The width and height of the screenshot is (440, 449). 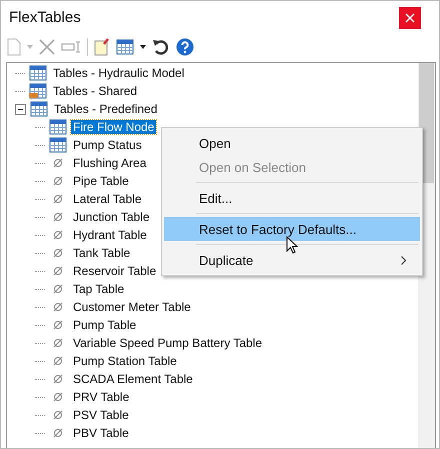 I want to click on tree-item: Tap Table, so click(x=98, y=289).